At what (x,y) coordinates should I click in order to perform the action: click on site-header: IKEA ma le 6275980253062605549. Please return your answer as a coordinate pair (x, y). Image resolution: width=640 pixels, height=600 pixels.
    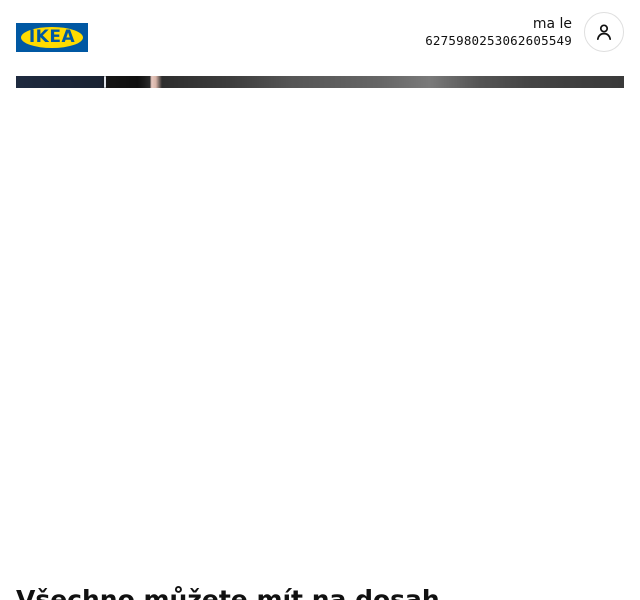
    Looking at the image, I should click on (320, 38).